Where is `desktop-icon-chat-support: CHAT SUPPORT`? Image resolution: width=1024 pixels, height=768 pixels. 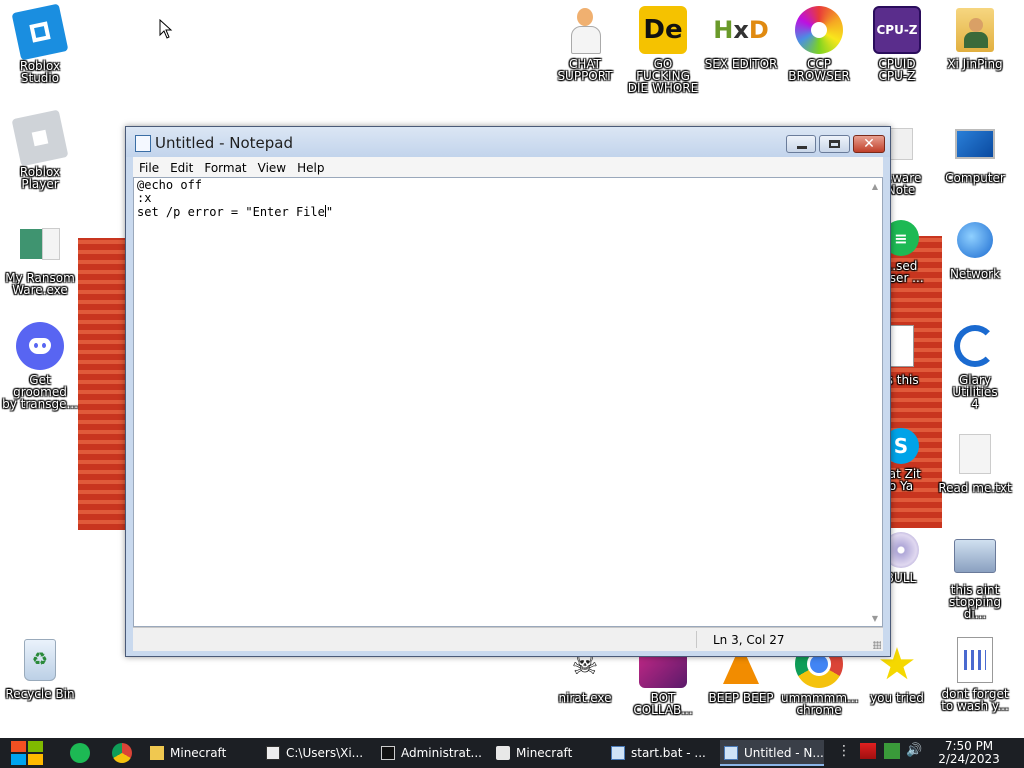 desktop-icon-chat-support: CHAT SUPPORT is located at coordinates (585, 44).